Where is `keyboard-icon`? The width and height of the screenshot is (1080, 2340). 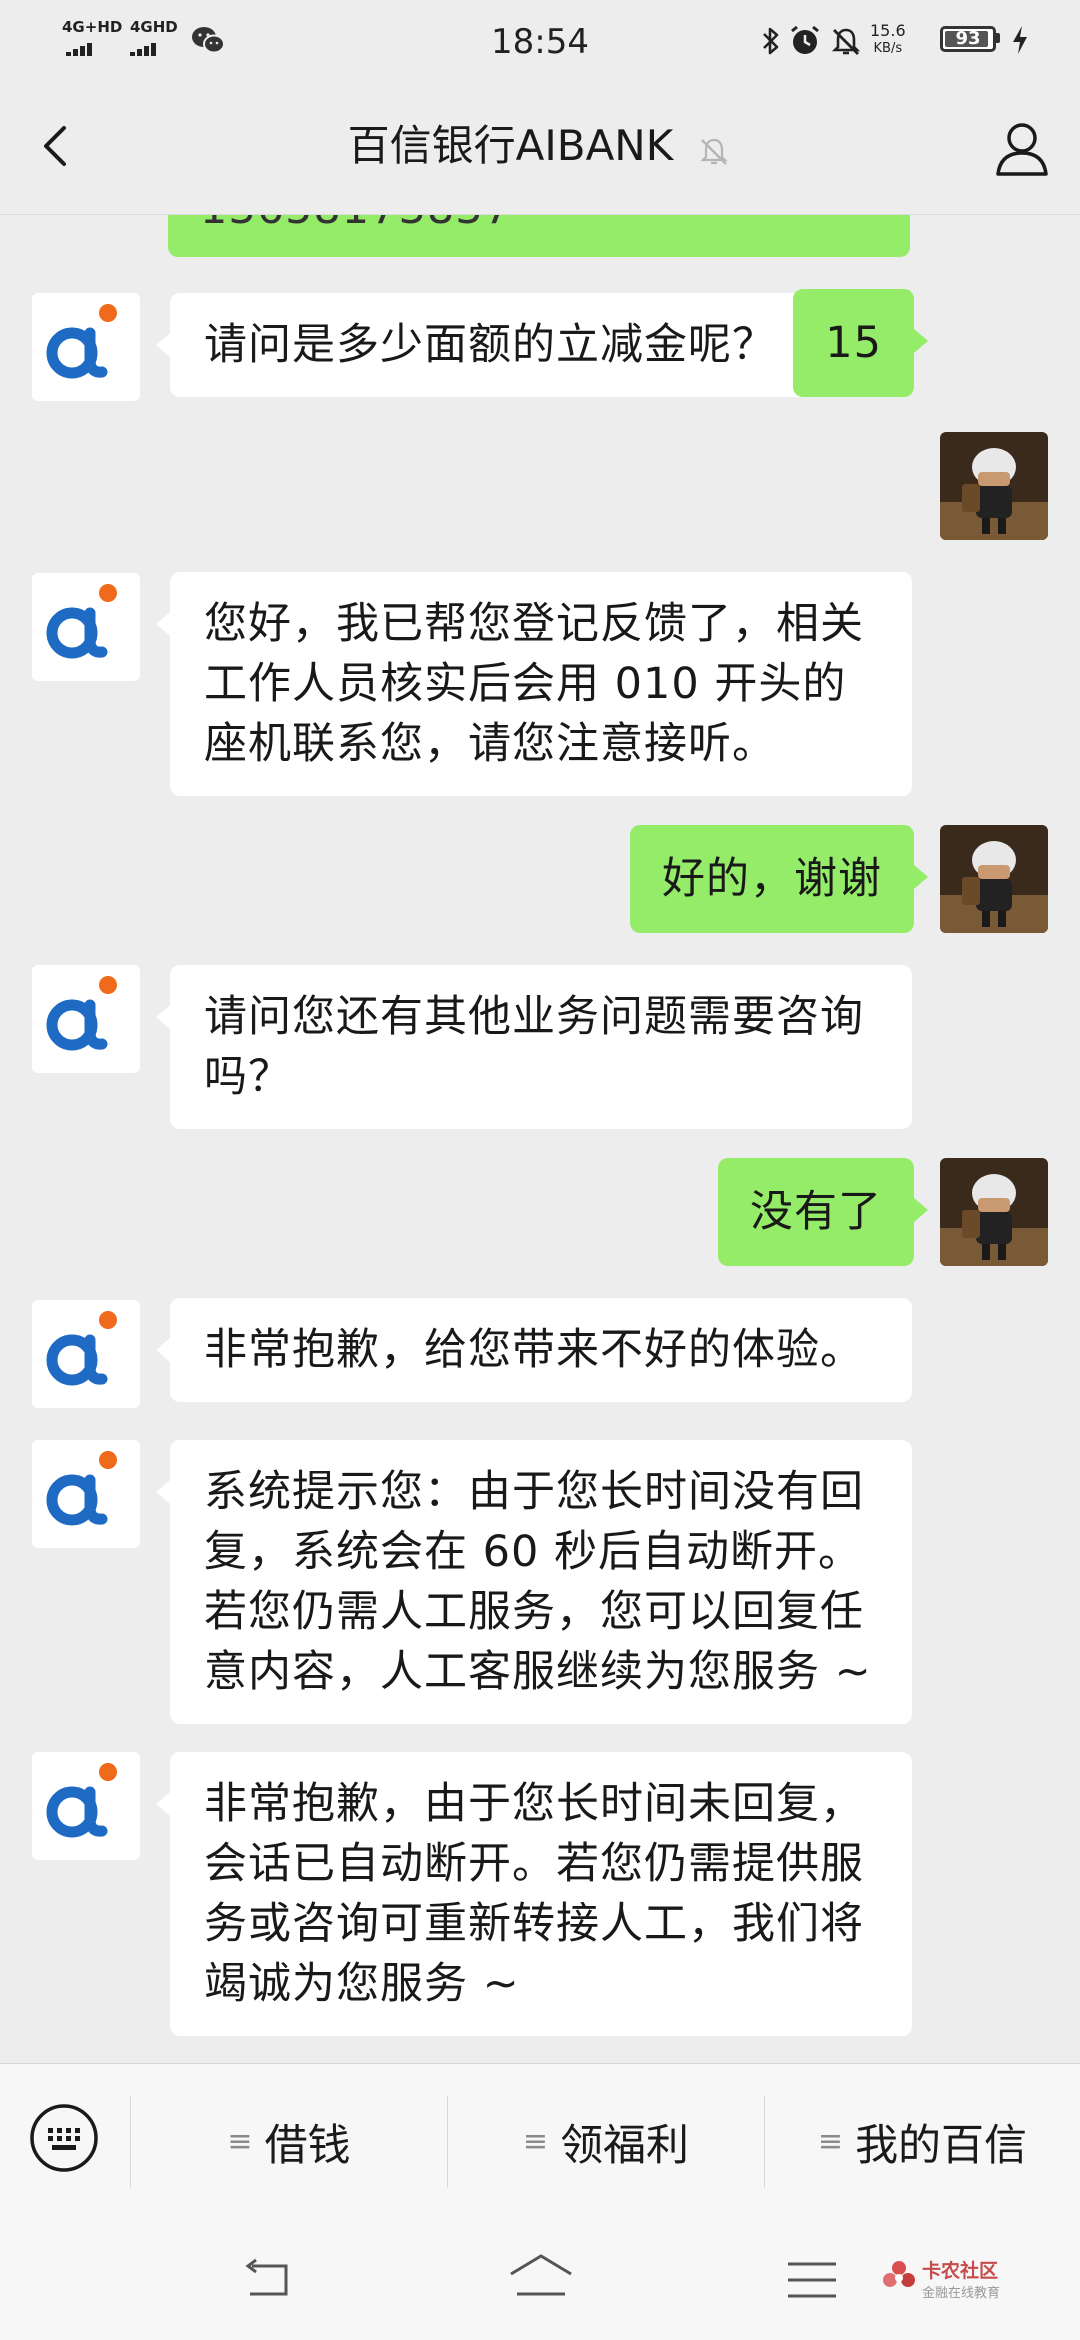 keyboard-icon is located at coordinates (64, 2138).